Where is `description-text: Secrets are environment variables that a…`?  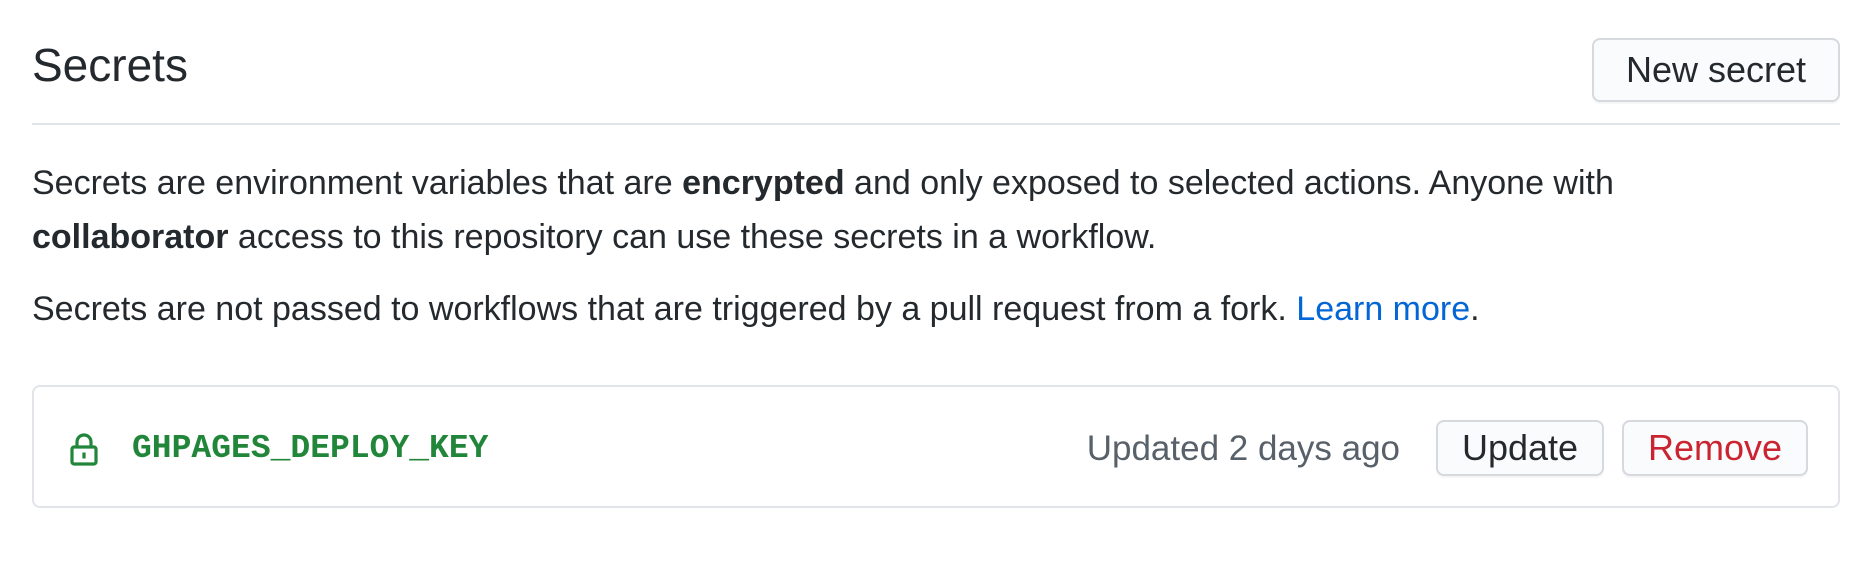
description-text: Secrets are environment variables that a… is located at coordinates (357, 183).